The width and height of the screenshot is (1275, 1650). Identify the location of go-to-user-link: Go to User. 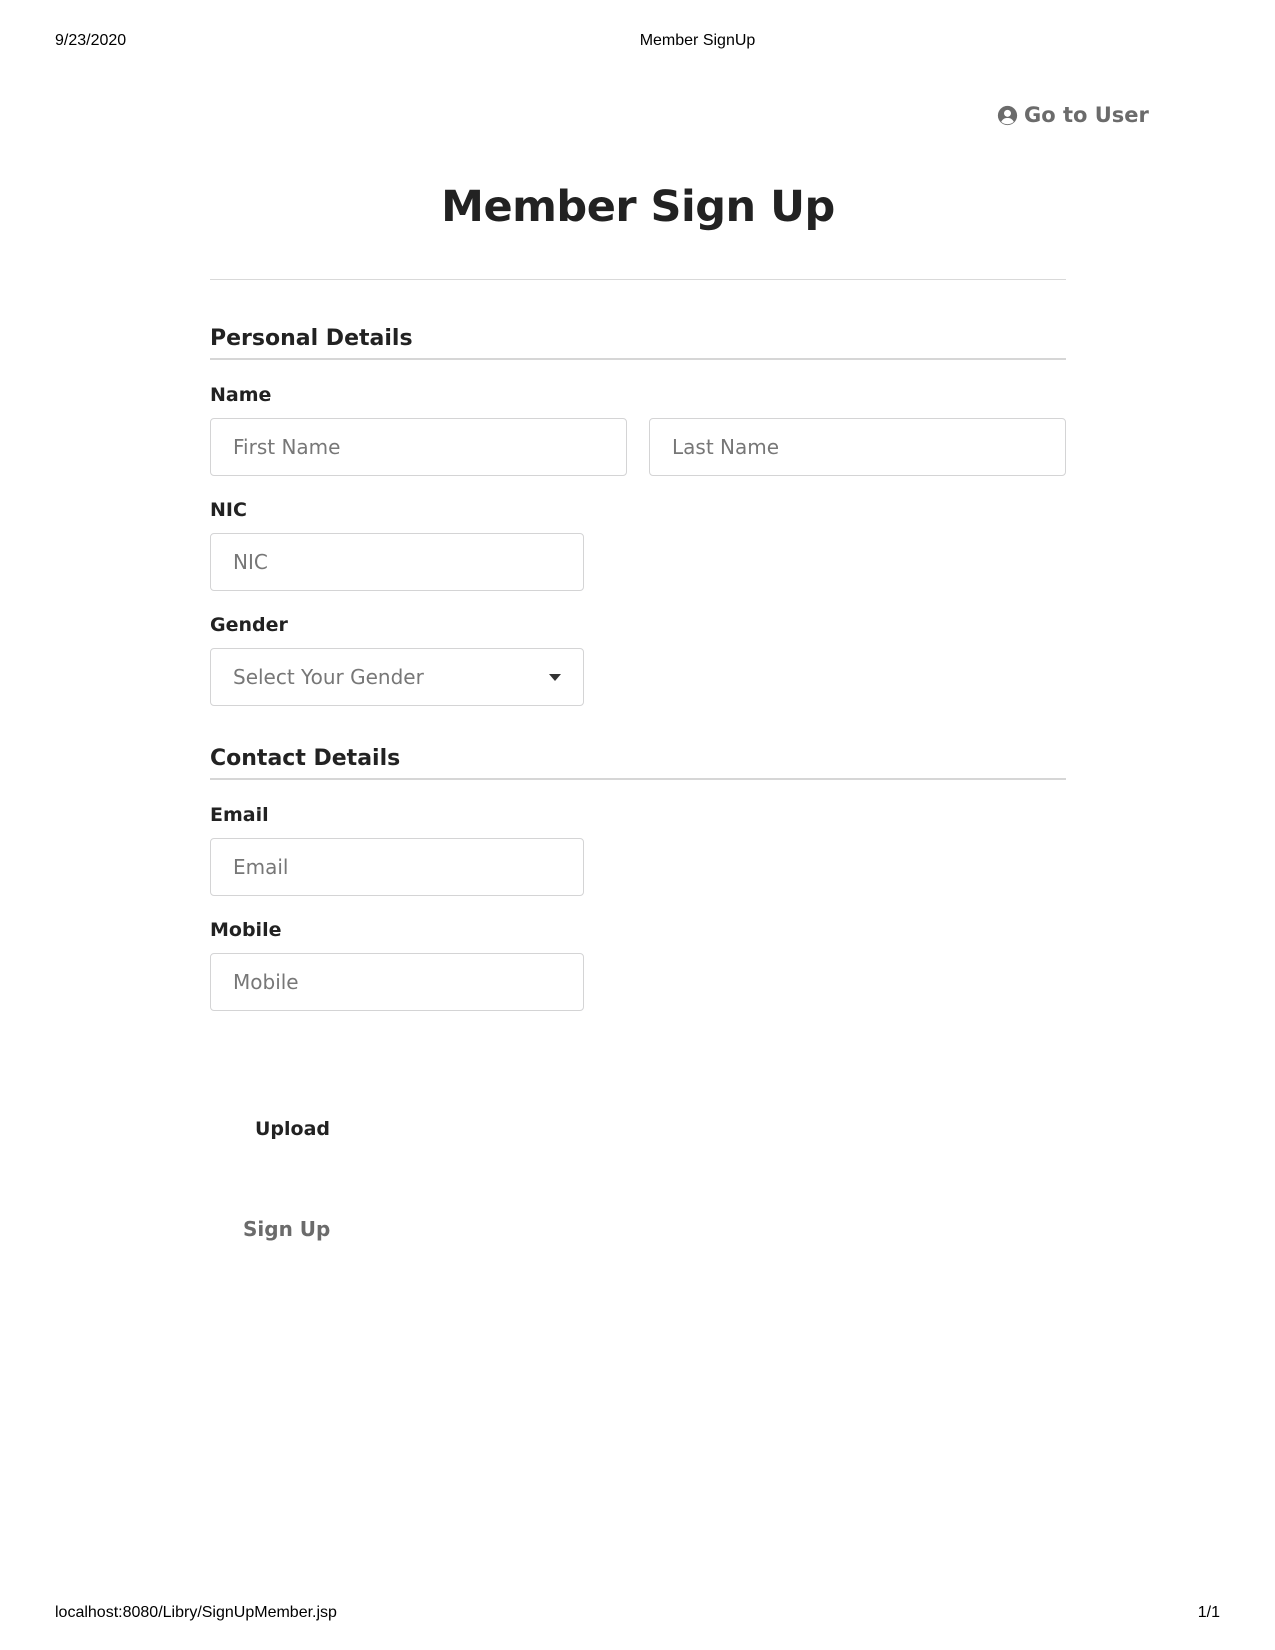
(1073, 115).